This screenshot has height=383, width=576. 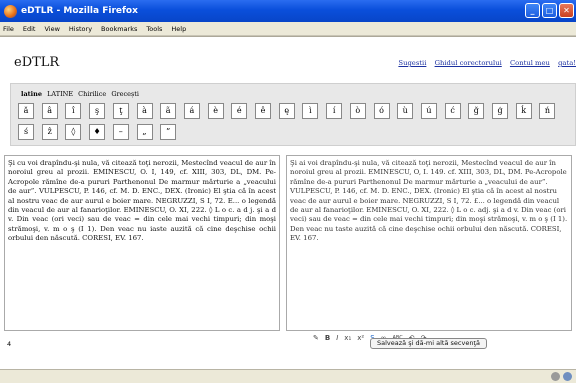 What do you see at coordinates (29, 29) in the screenshot?
I see `menu-edit: Edit` at bounding box center [29, 29].